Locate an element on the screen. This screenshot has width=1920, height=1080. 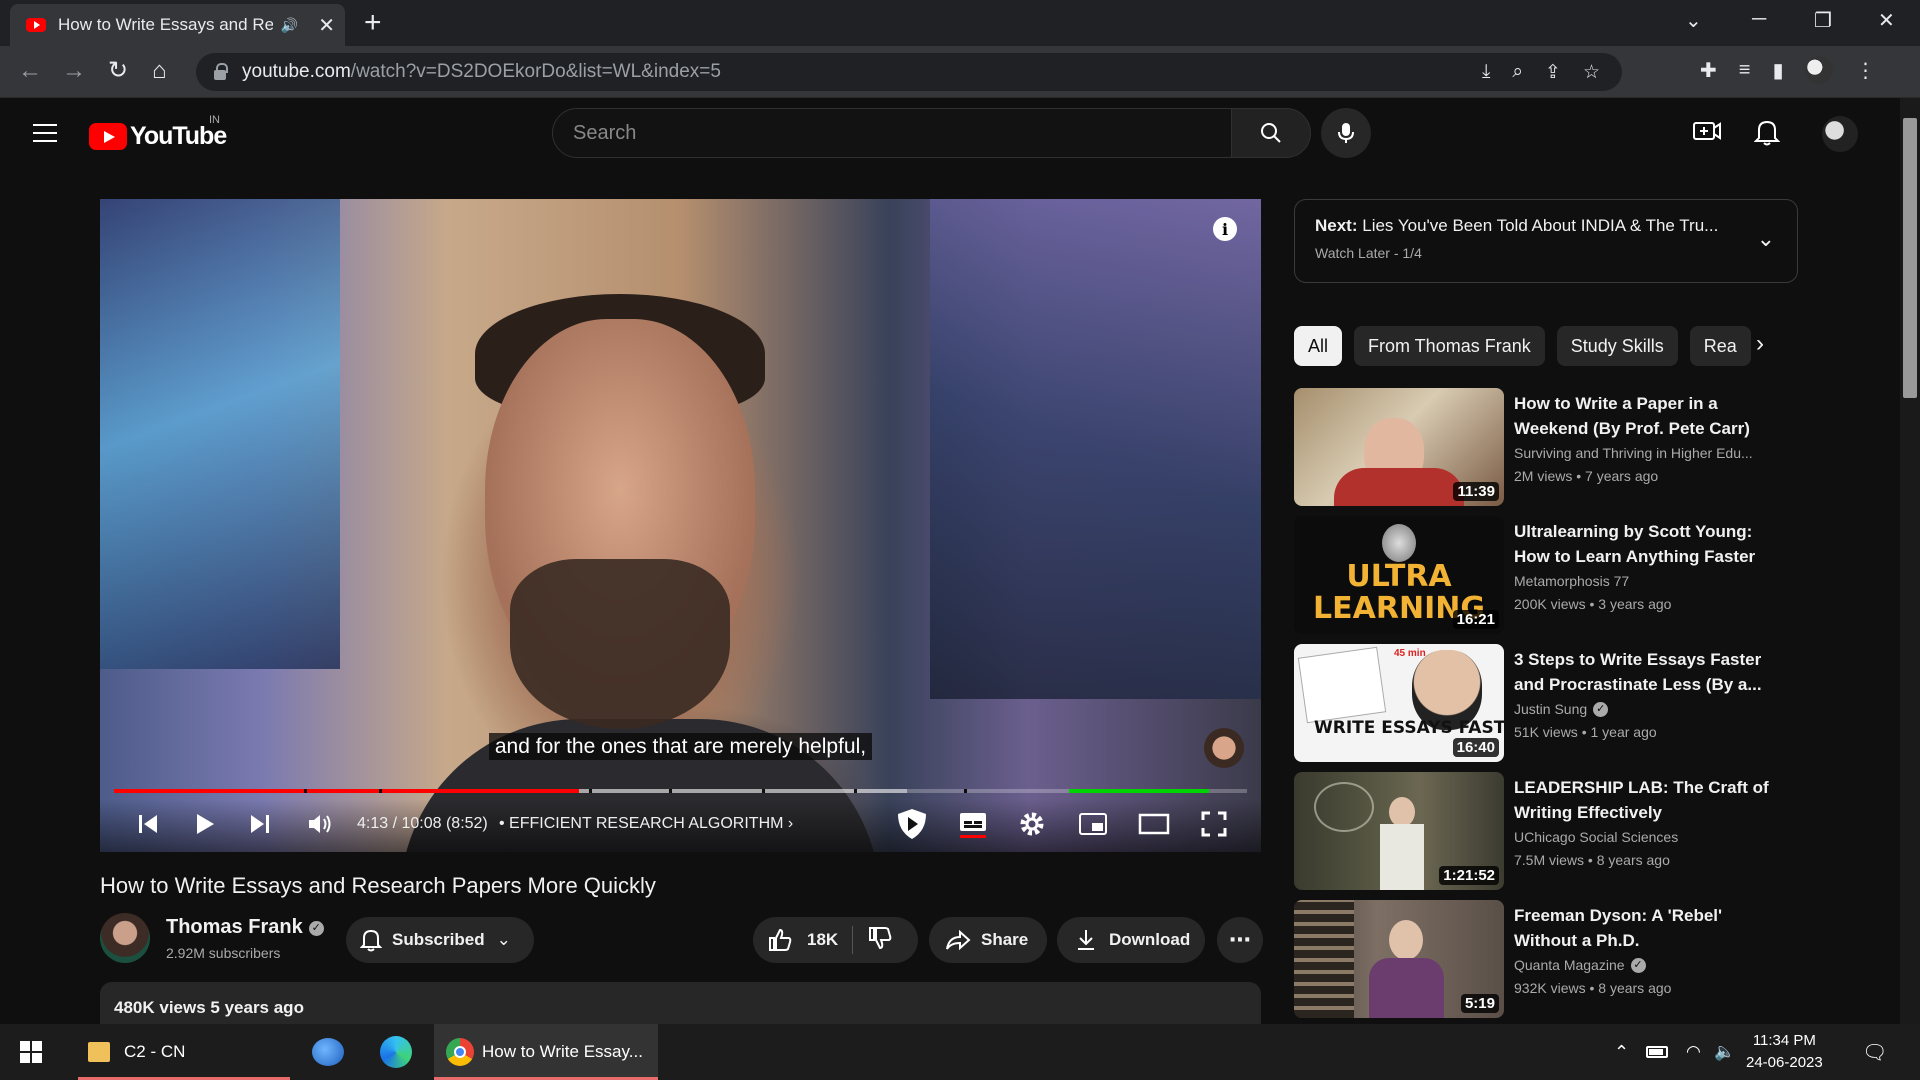
install-app-icon: ⤓ is located at coordinates (1486, 72).